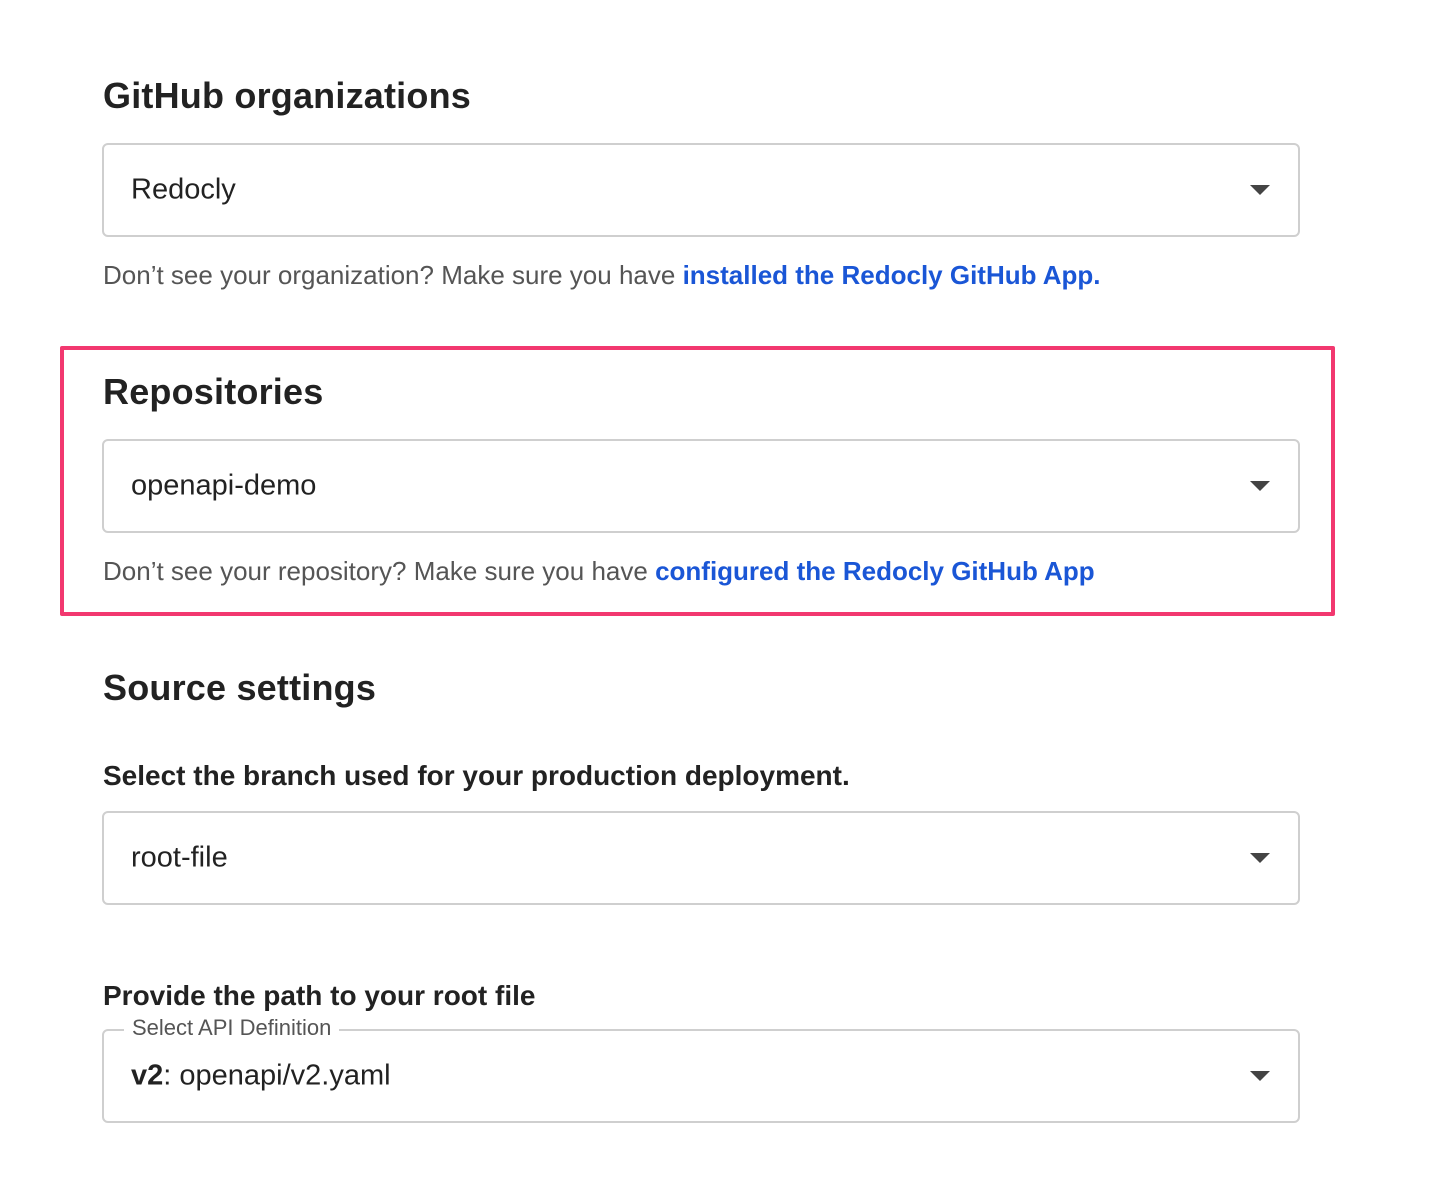  Describe the element at coordinates (232, 1028) in the screenshot. I see `api-definition-legend: Select API Definition` at that location.